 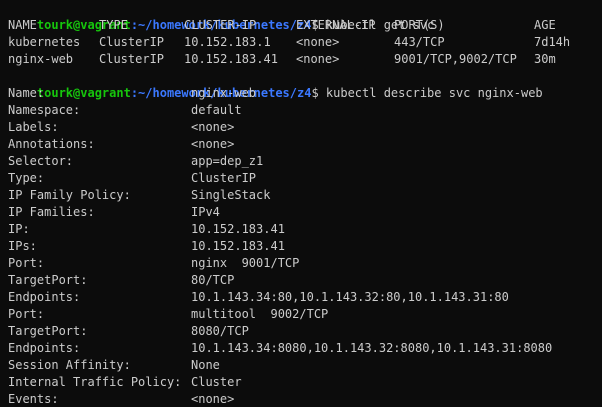 I want to click on describe-value: multitool 9002/TCP, so click(x=260, y=314).